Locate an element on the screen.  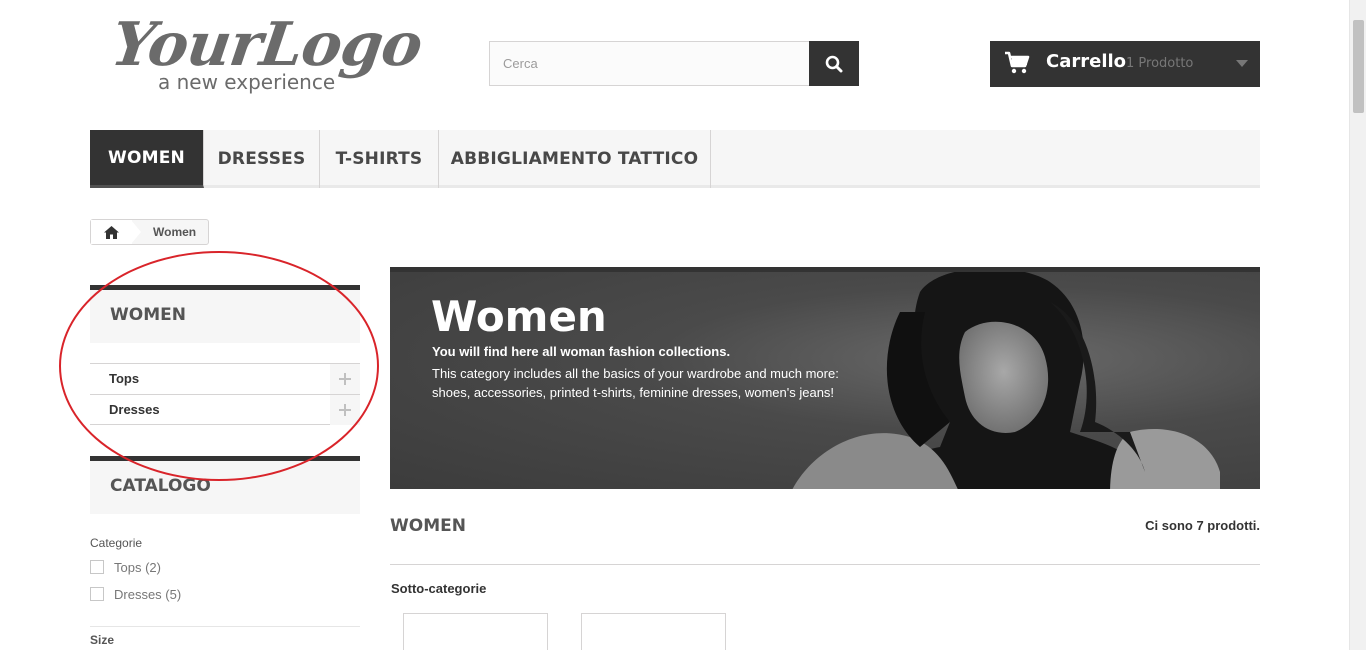
category-item-label: Dresses is located at coordinates (134, 409).